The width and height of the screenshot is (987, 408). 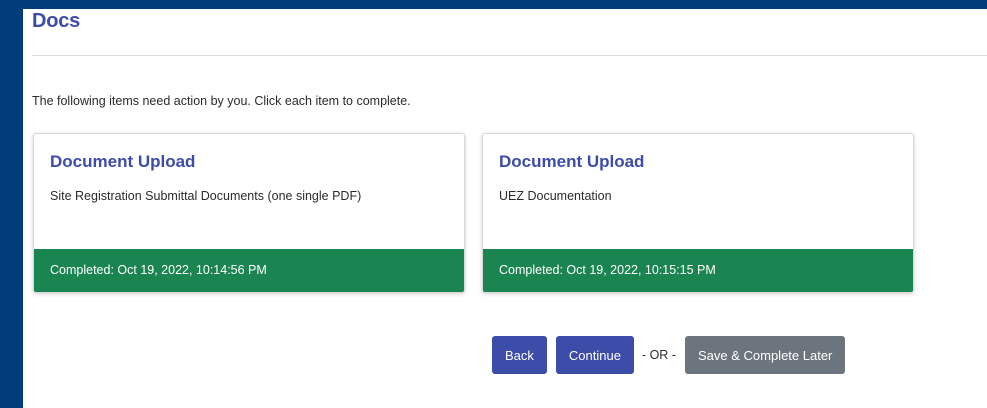 What do you see at coordinates (249, 270) in the screenshot?
I see `completed-status-bar: Completed: Oct 19, 2022, 10:14:56 PM` at bounding box center [249, 270].